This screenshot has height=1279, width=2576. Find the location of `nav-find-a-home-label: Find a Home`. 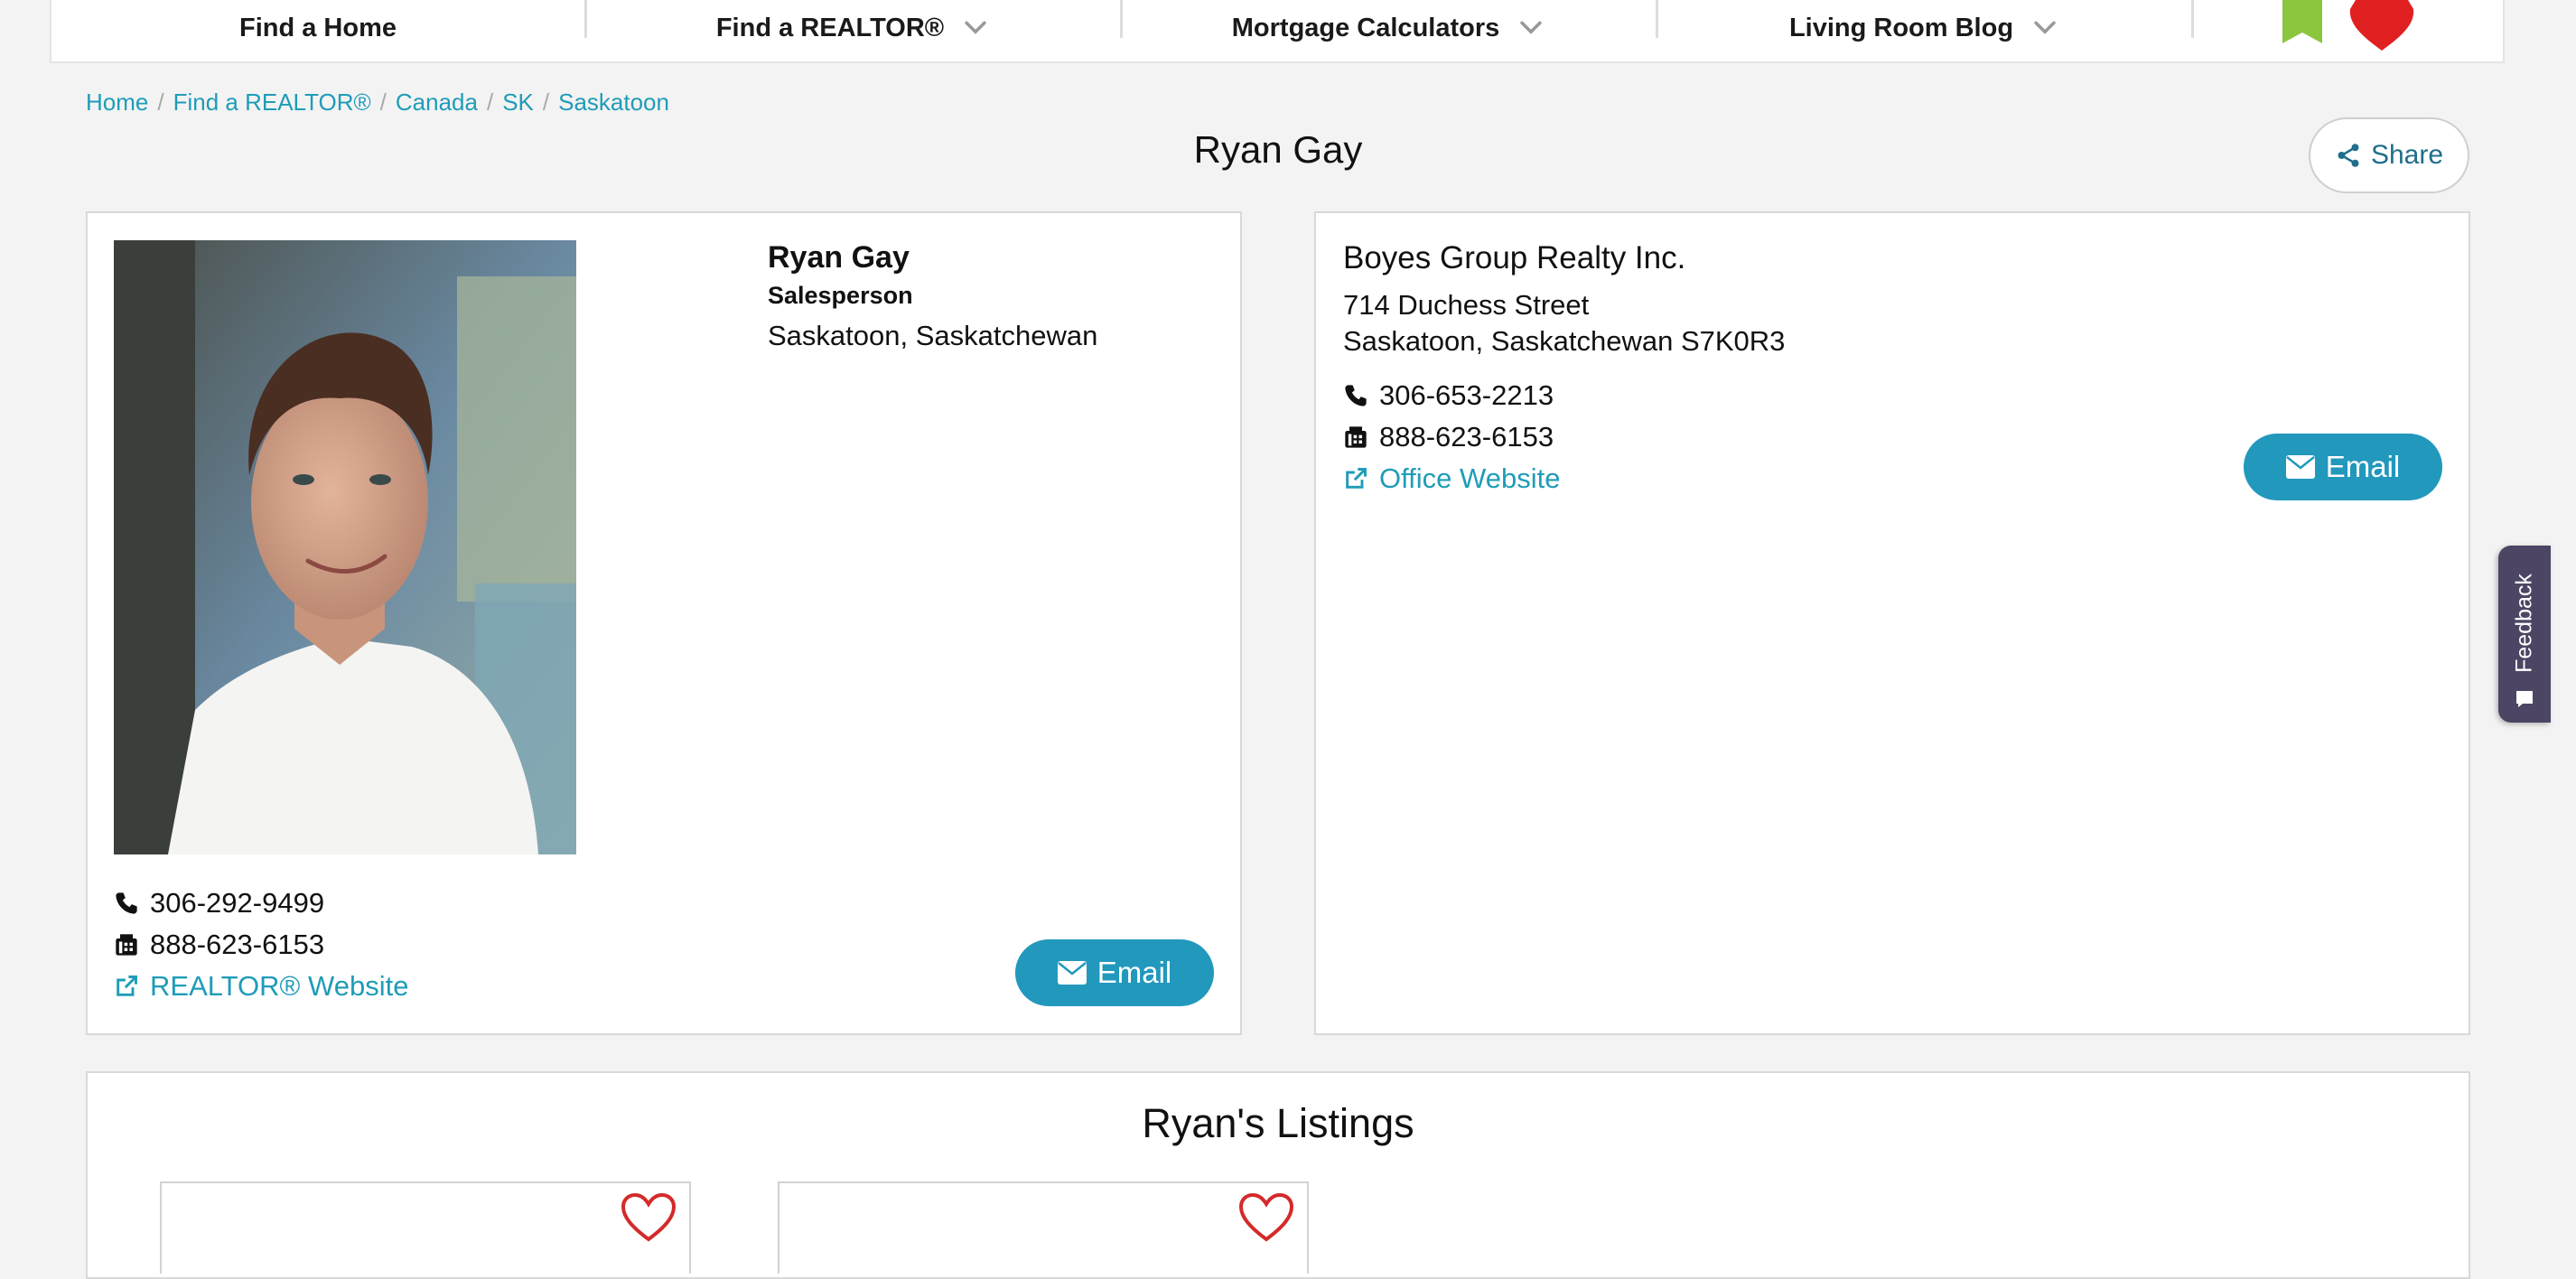

nav-find-a-home-label: Find a Home is located at coordinates (317, 27).